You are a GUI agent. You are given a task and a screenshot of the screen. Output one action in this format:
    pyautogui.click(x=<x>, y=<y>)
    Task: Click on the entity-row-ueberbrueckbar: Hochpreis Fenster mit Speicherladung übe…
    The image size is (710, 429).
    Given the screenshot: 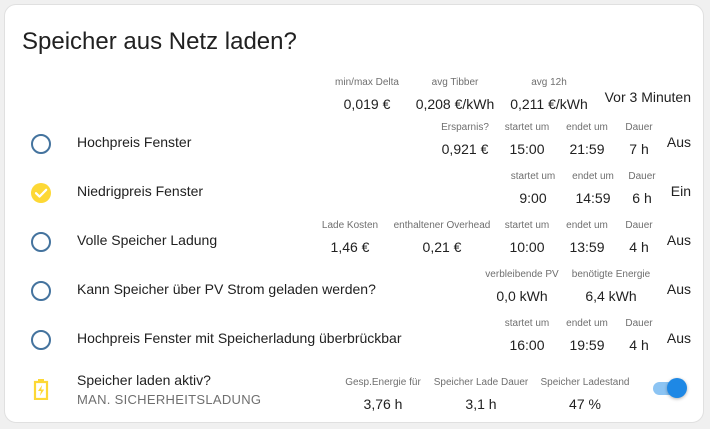 What is the action you would take?
    pyautogui.click(x=355, y=338)
    